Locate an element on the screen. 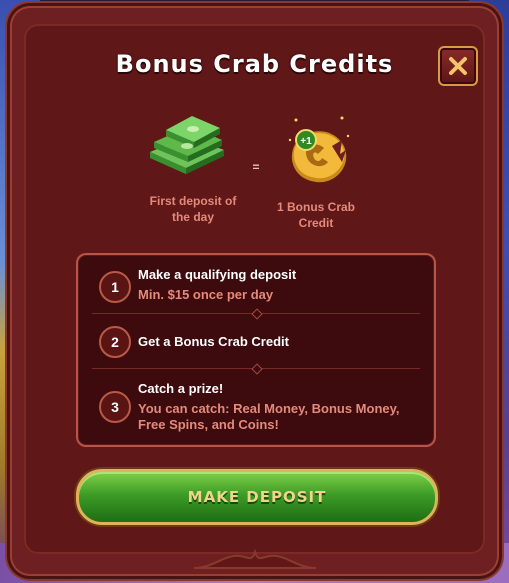 The image size is (509, 583). step-subtitle: Min. $15 once per day is located at coordinates (206, 294).